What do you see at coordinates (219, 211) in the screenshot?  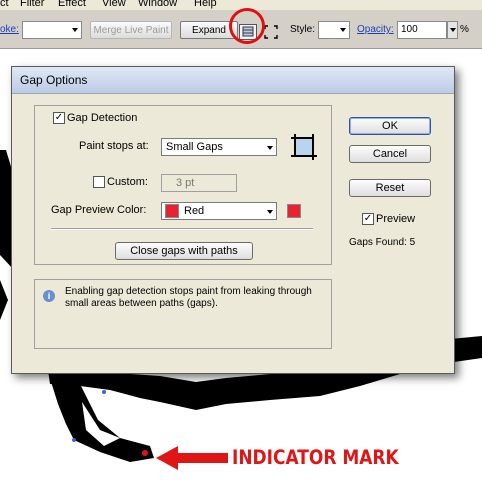 I see `preview-color-select: Red` at bounding box center [219, 211].